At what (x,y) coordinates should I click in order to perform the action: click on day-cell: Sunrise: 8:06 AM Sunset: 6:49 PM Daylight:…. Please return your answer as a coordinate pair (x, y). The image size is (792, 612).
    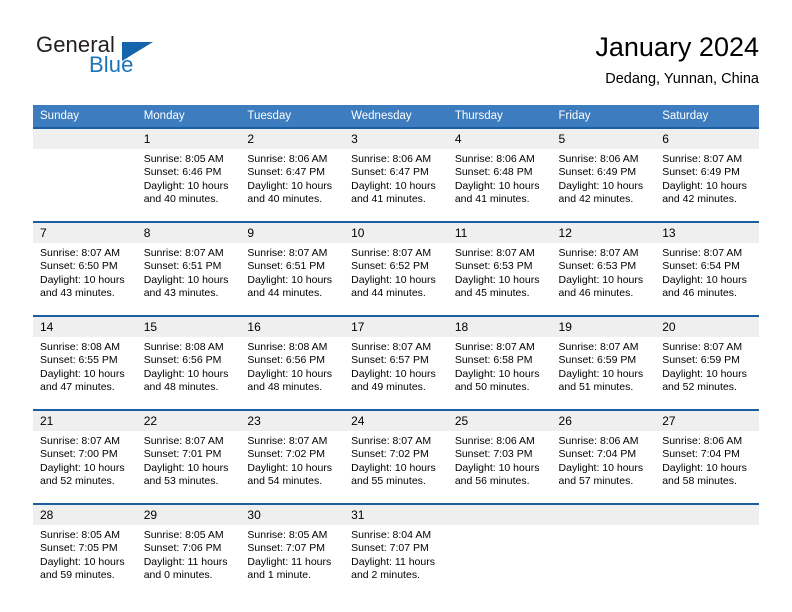
    Looking at the image, I should click on (603, 185).